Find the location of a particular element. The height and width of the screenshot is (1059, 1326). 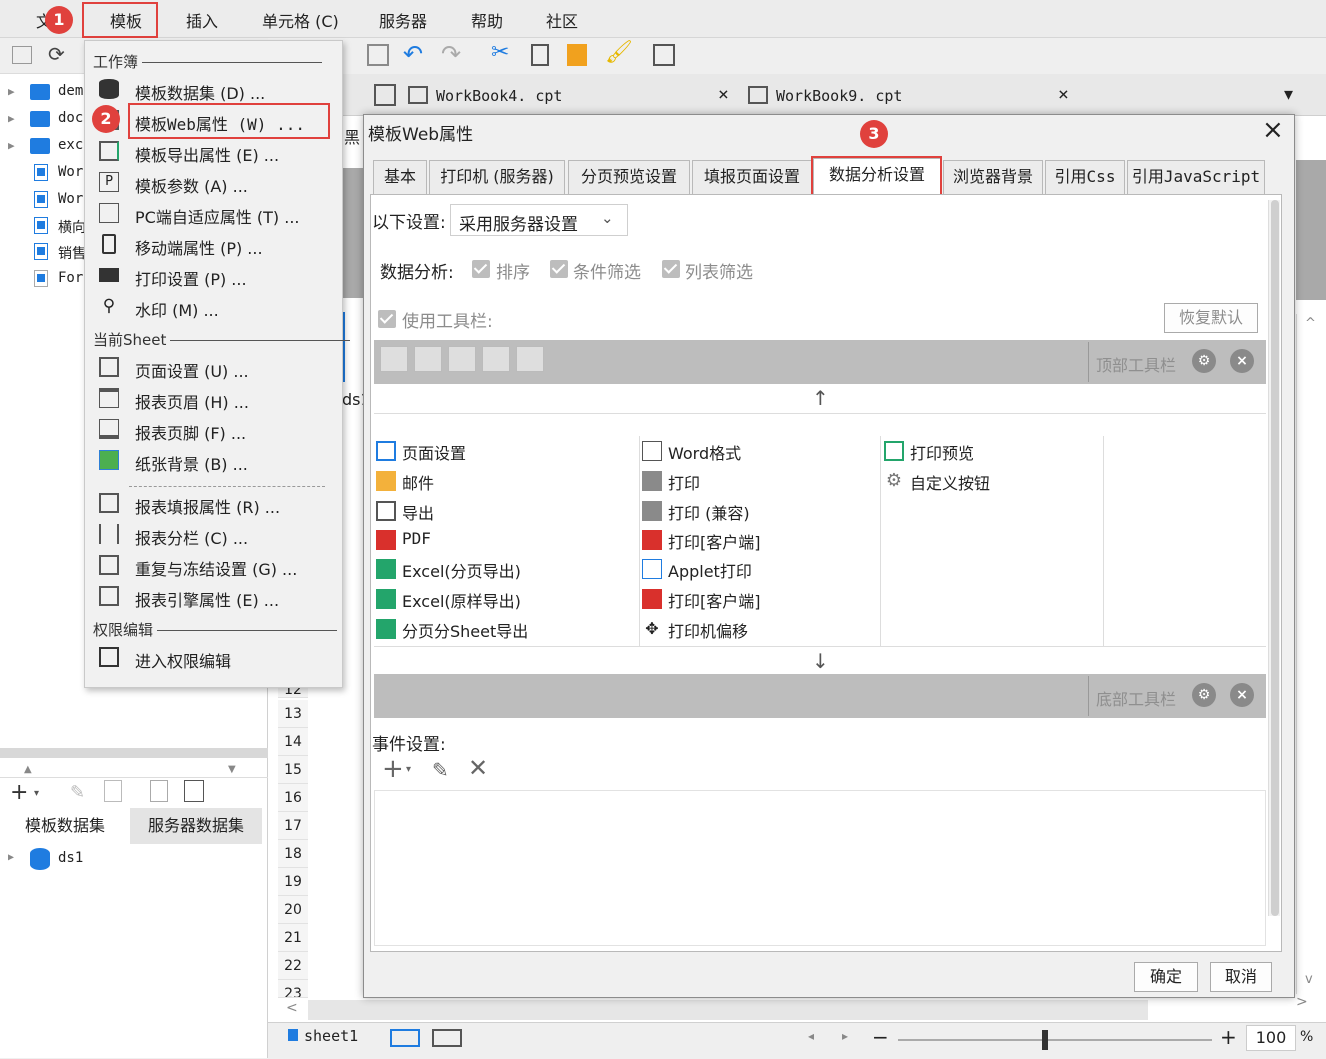

move-down-row: ↓ is located at coordinates (820, 660).